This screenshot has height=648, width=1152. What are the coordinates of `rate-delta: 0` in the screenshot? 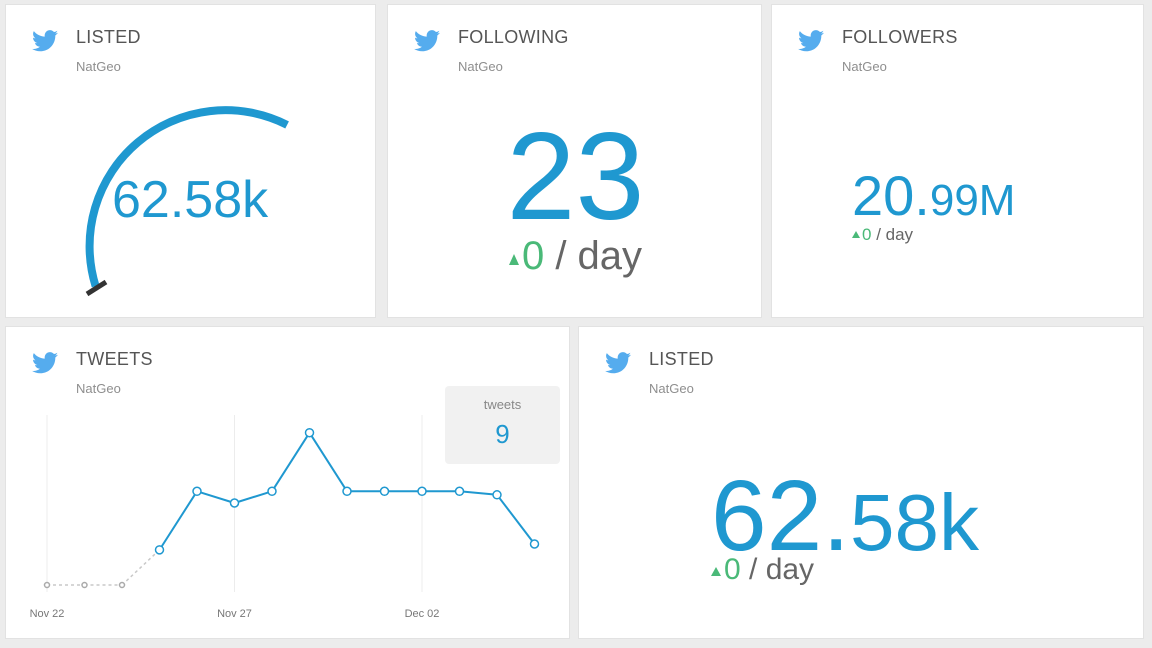 It's located at (732, 569).